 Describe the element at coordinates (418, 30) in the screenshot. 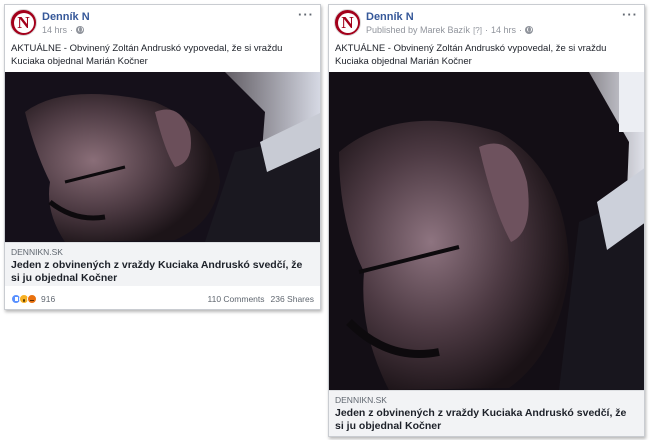

I see `published-by: Published by Marek Bazík` at that location.